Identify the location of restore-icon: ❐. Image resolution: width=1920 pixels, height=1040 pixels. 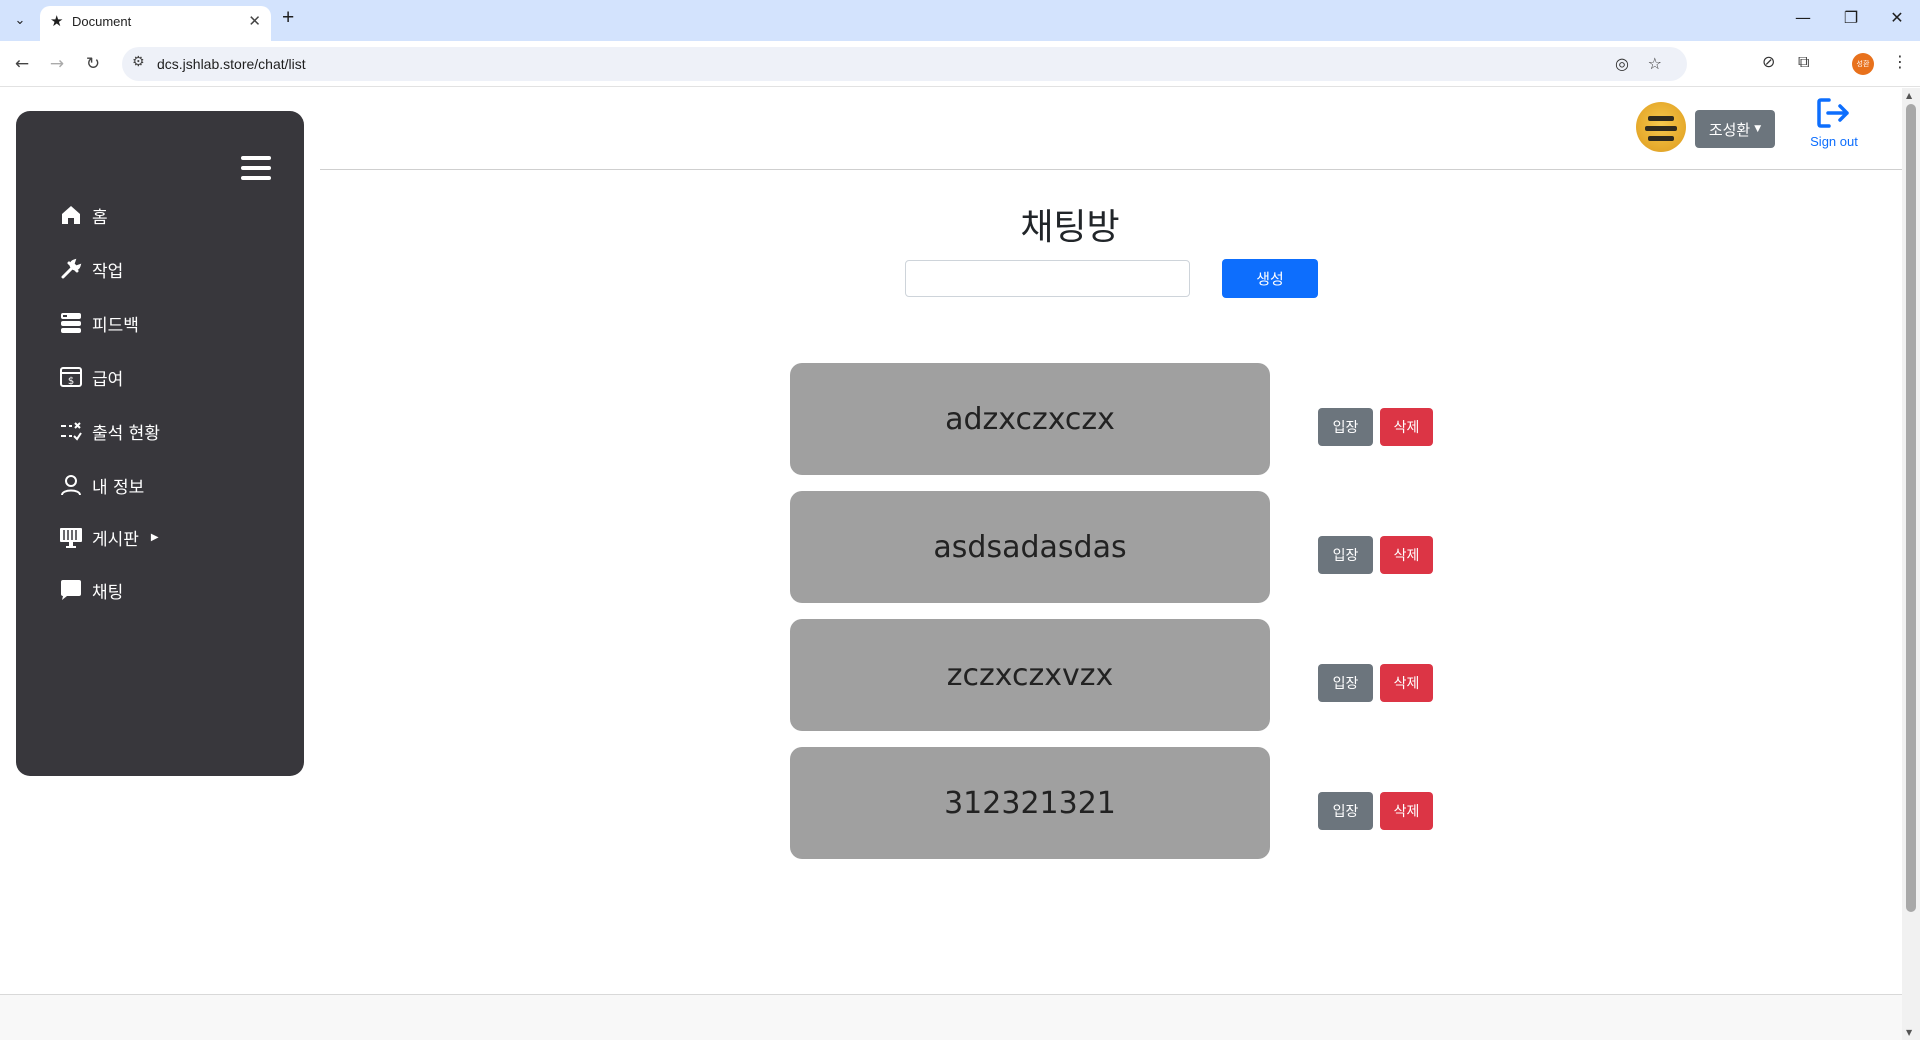
(1851, 17).